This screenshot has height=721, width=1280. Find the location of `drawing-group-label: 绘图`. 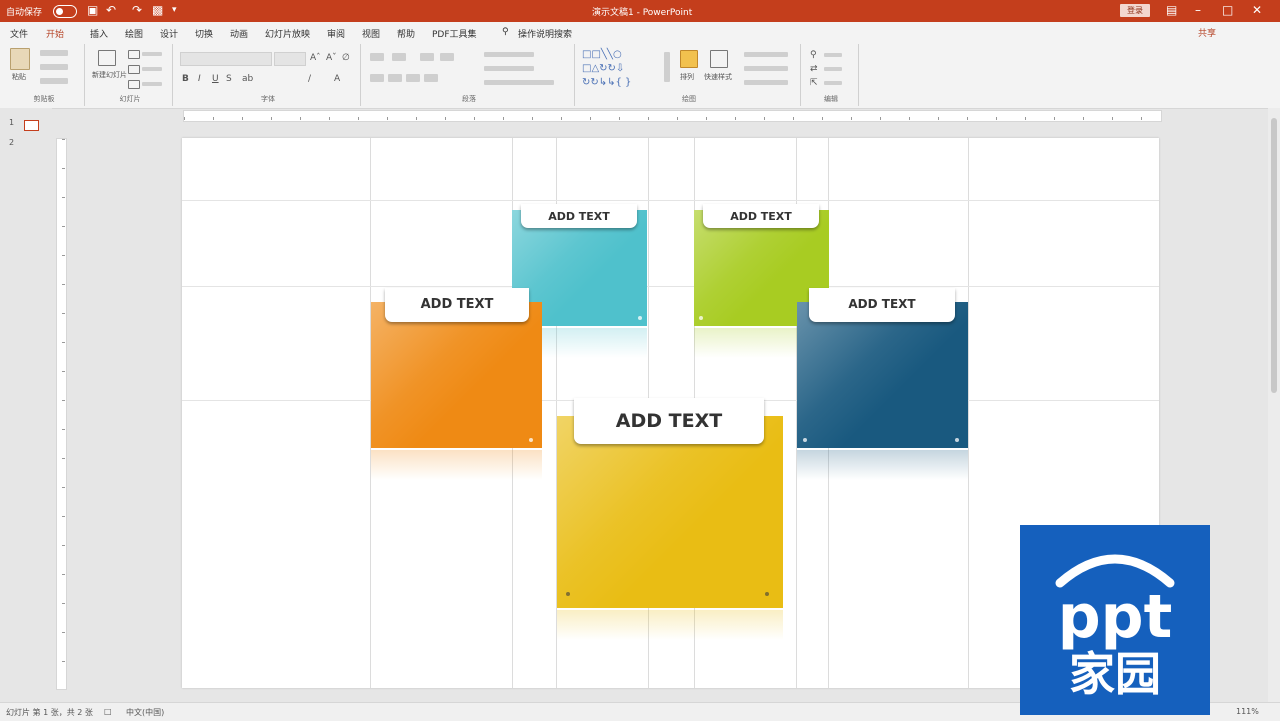

drawing-group-label: 绘图 is located at coordinates (689, 99).